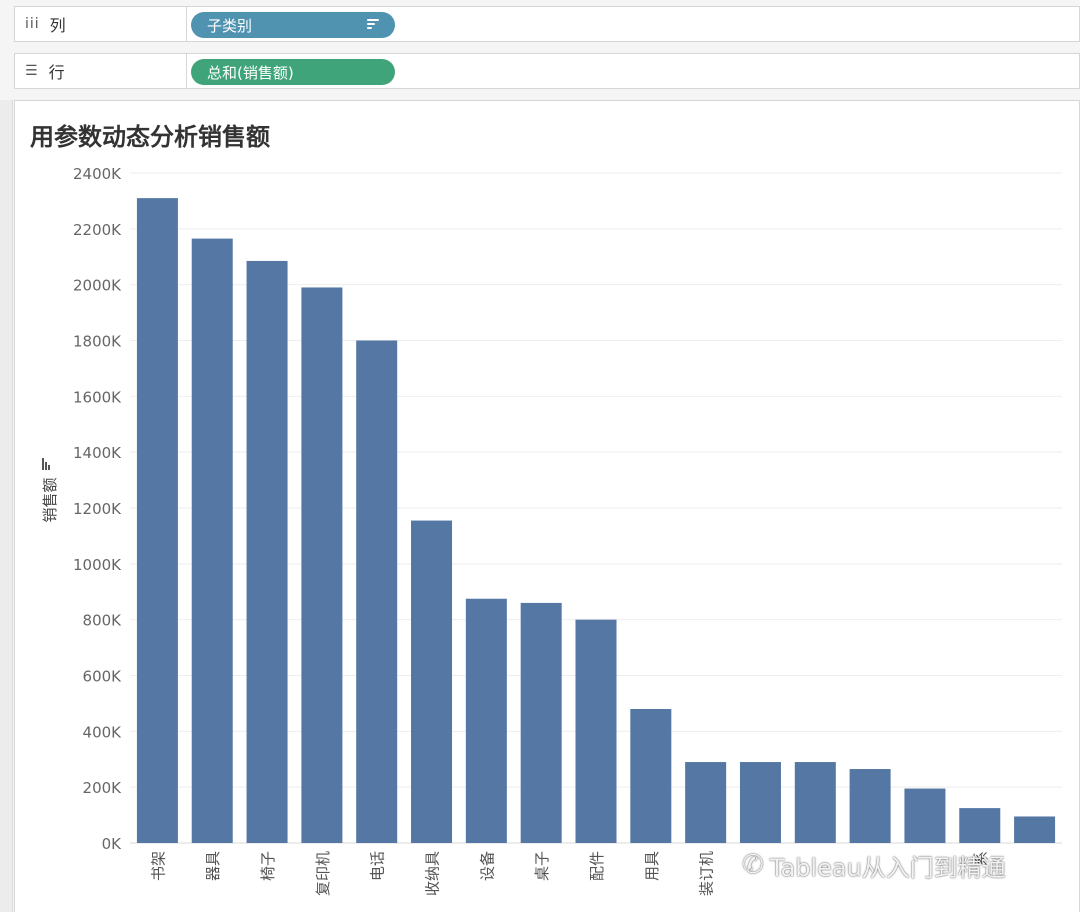 Image resolution: width=1080 pixels, height=912 pixels. I want to click on y-tick-label: 2000K, so click(97, 286).